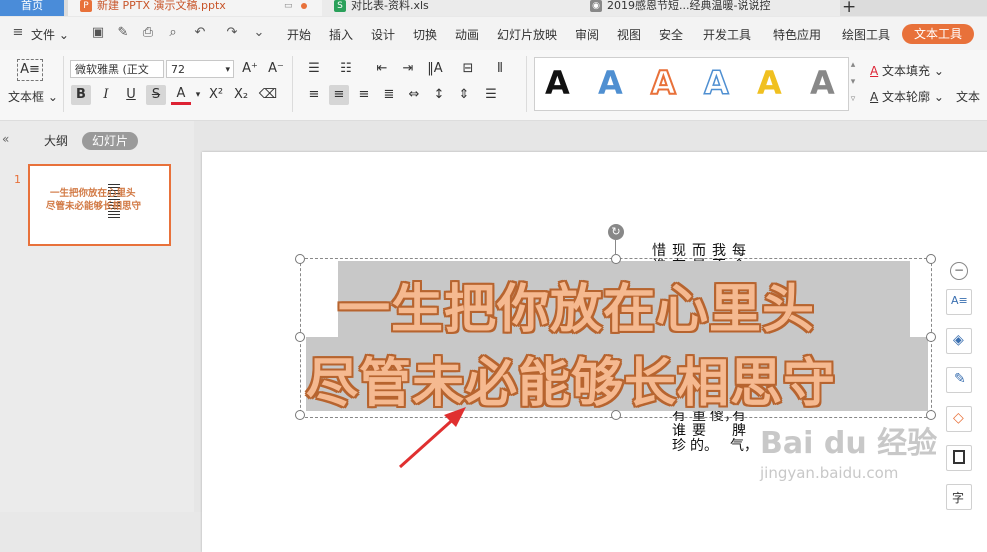  What do you see at coordinates (382, 69) in the screenshot?
I see `decrease-indent-icon: ⇤` at bounding box center [382, 69].